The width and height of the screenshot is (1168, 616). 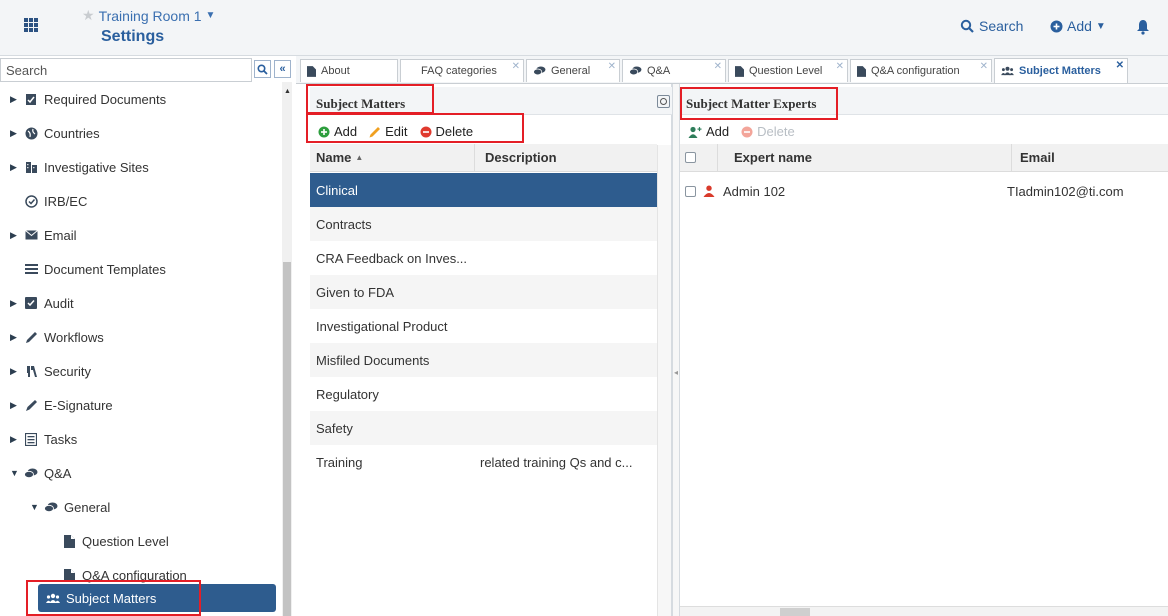 What do you see at coordinates (141, 167) in the screenshot?
I see `nav-item-investigative-sites: ▶ Investigative Sites` at bounding box center [141, 167].